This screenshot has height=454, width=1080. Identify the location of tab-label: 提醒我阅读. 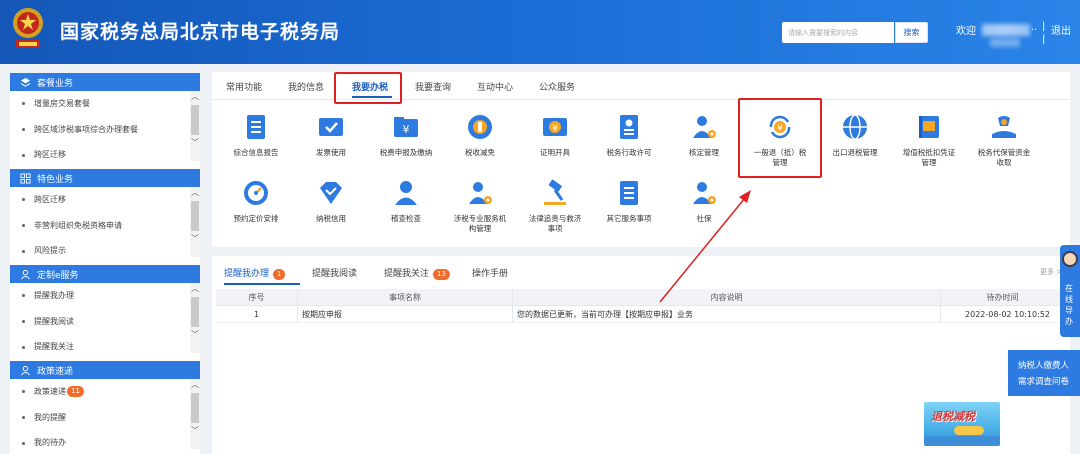
(335, 274).